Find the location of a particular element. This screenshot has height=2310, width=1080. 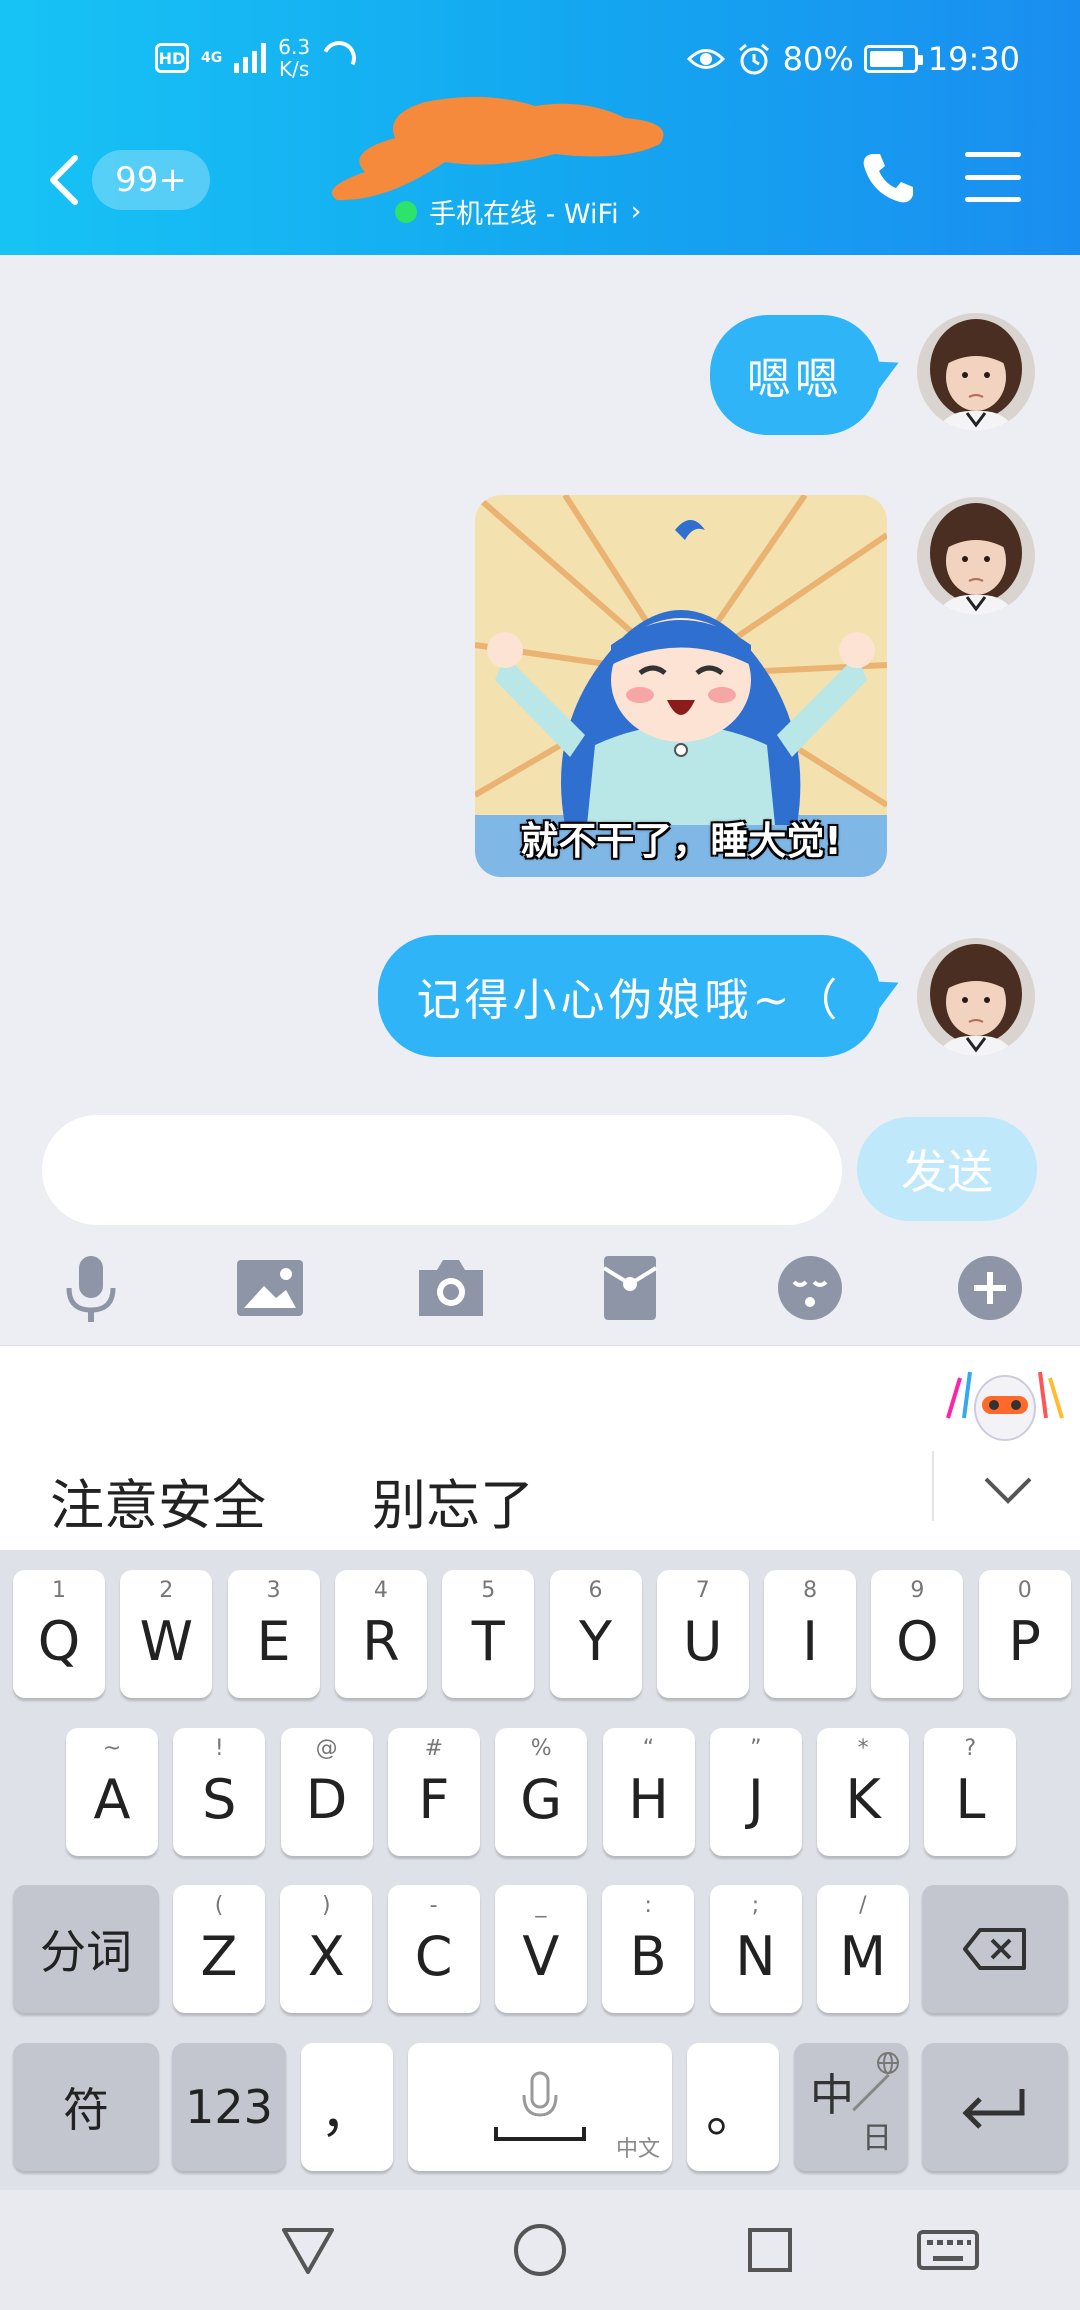

sticker-message: 就不干了，睡大觉! is located at coordinates (681, 686).